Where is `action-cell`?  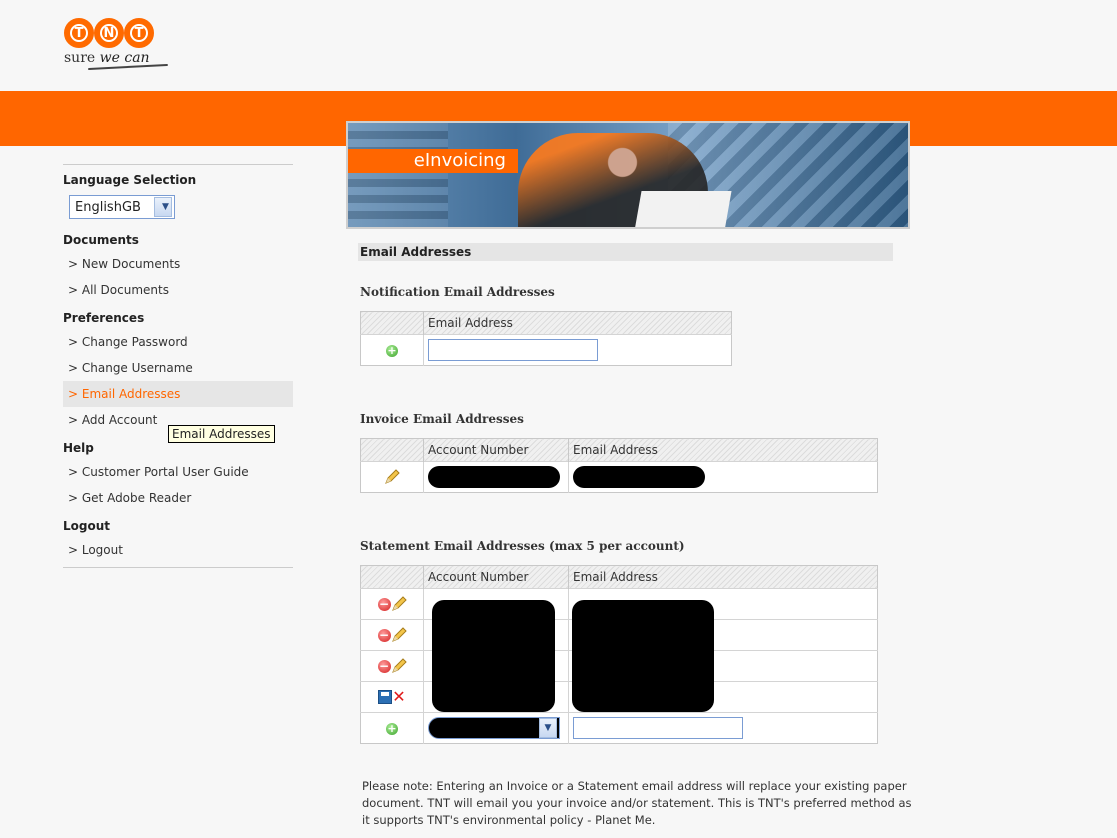 action-cell is located at coordinates (392, 477).